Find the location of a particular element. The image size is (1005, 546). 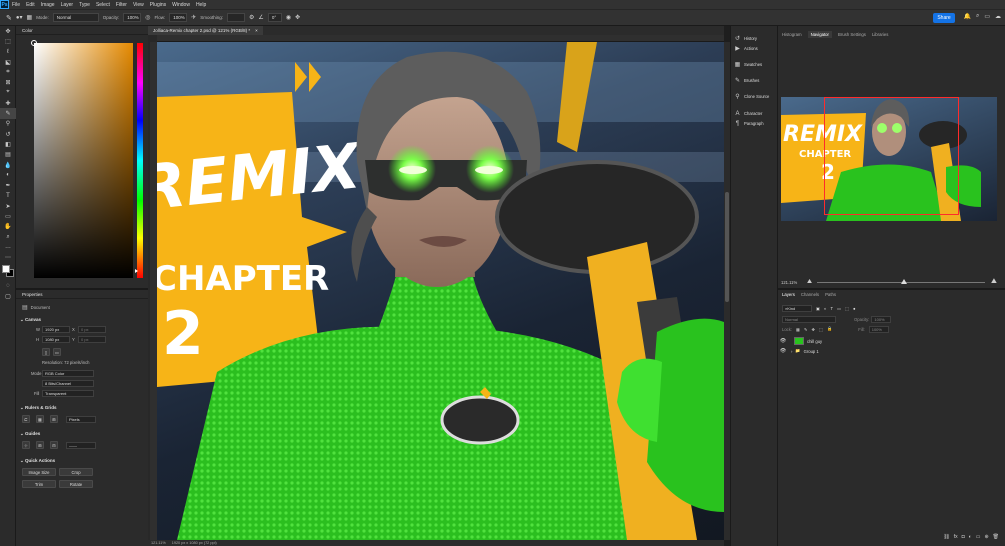

panel-history: ↺ History is located at coordinates (745, 38).